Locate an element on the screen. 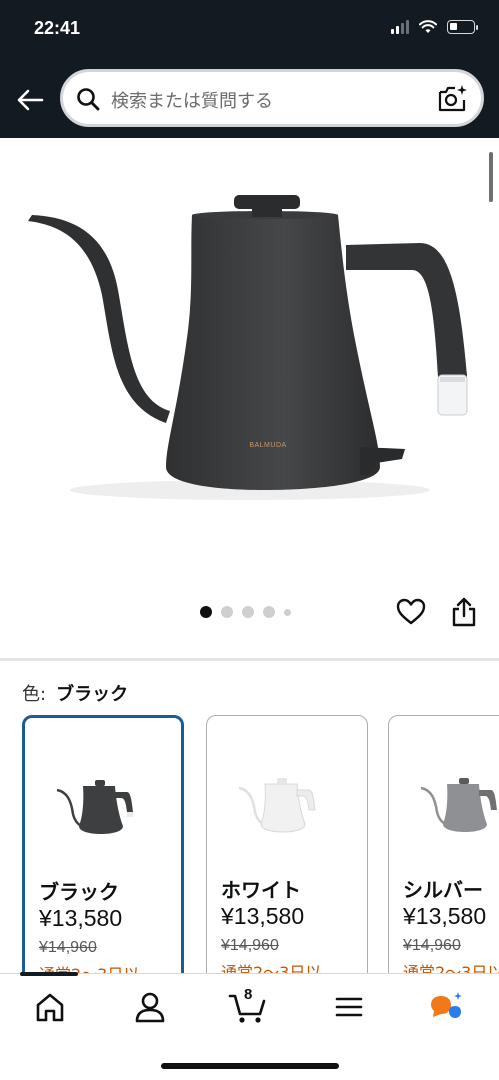 The width and height of the screenshot is (499, 1080). wifi-icon is located at coordinates (428, 26).